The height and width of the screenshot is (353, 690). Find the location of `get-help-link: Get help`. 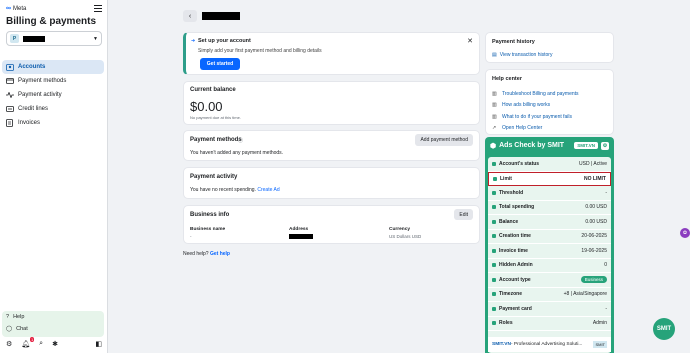

get-help-link: Get help is located at coordinates (220, 254).